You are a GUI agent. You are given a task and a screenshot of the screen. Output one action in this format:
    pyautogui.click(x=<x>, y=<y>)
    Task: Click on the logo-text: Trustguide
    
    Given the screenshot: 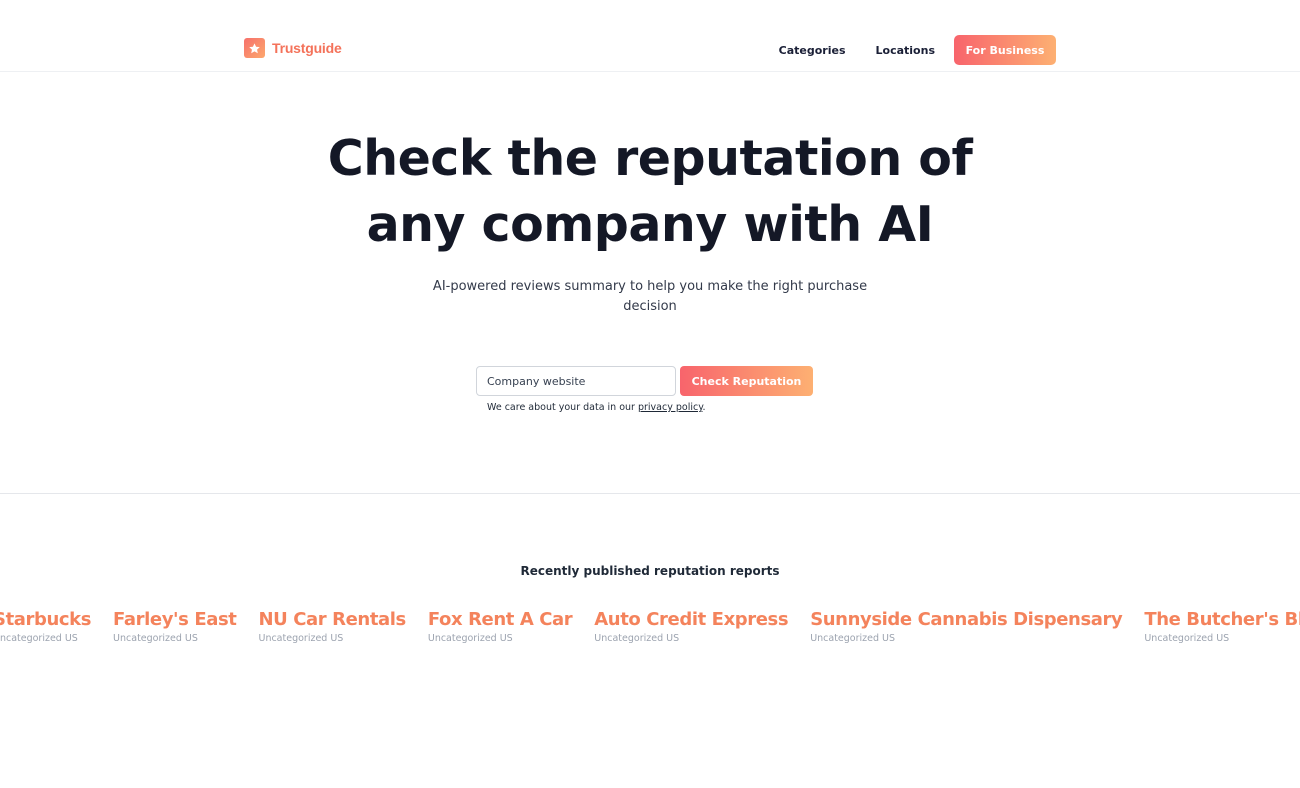 What is the action you would take?
    pyautogui.click(x=307, y=48)
    